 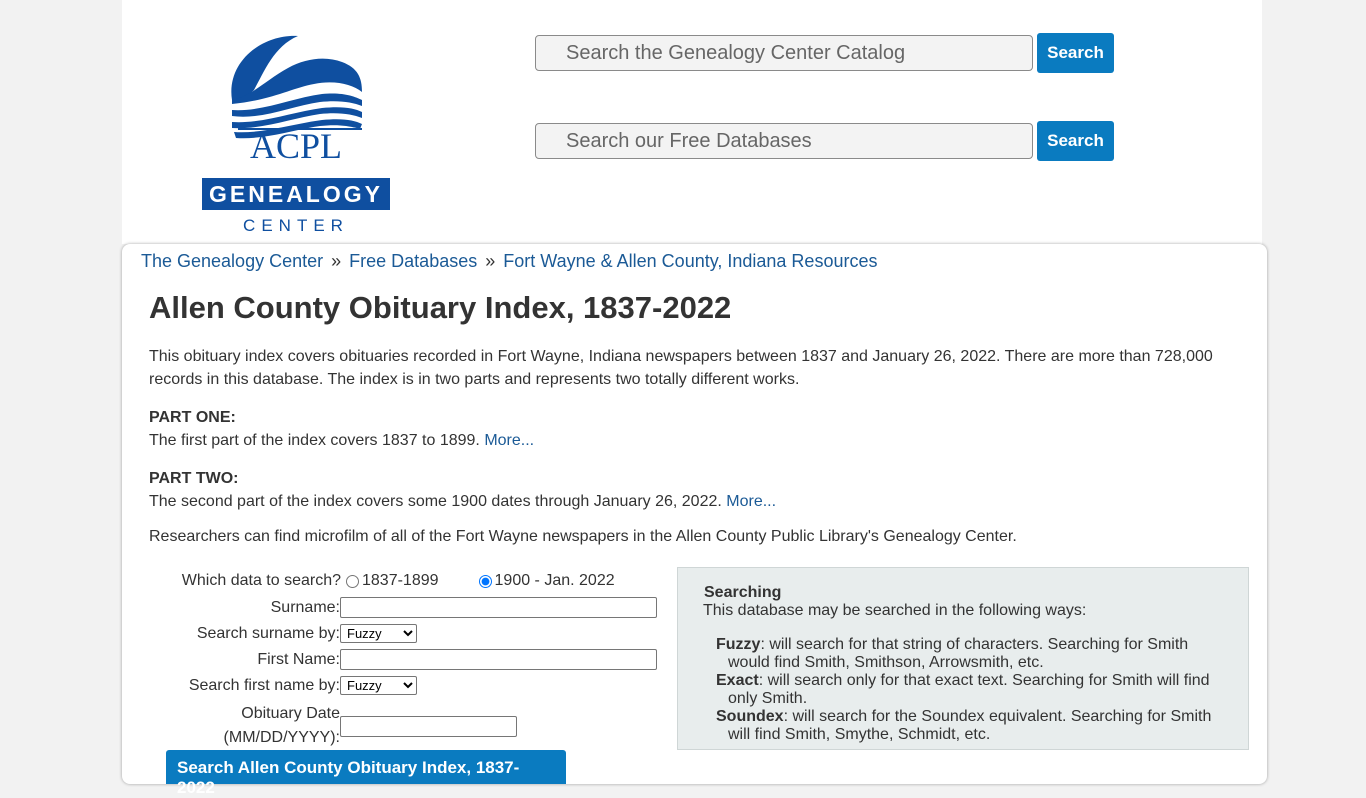 I want to click on first-name-row: First Name:, so click(x=411, y=659).